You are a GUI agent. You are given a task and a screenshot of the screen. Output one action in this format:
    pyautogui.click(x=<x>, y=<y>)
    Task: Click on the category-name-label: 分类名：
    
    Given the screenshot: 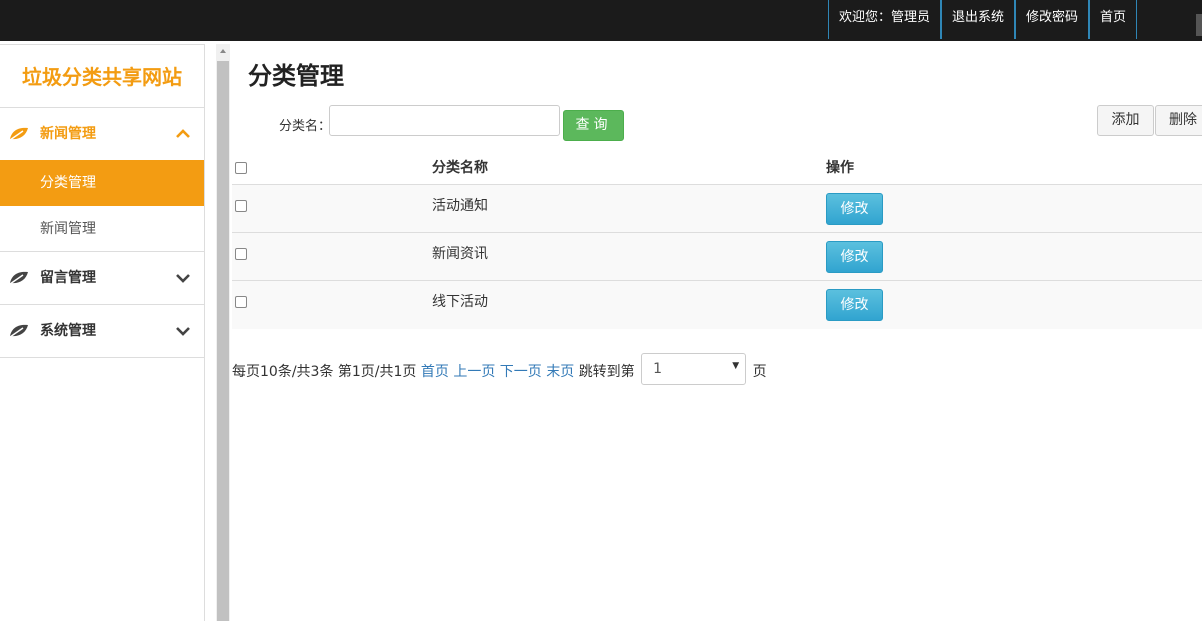 What is the action you would take?
    pyautogui.click(x=305, y=126)
    